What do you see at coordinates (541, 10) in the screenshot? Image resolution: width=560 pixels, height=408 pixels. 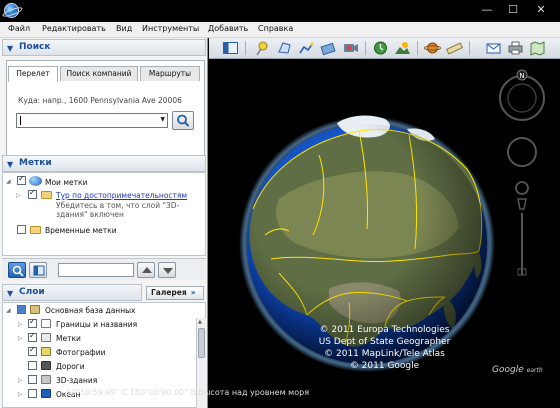 I see `close-button: ✕` at bounding box center [541, 10].